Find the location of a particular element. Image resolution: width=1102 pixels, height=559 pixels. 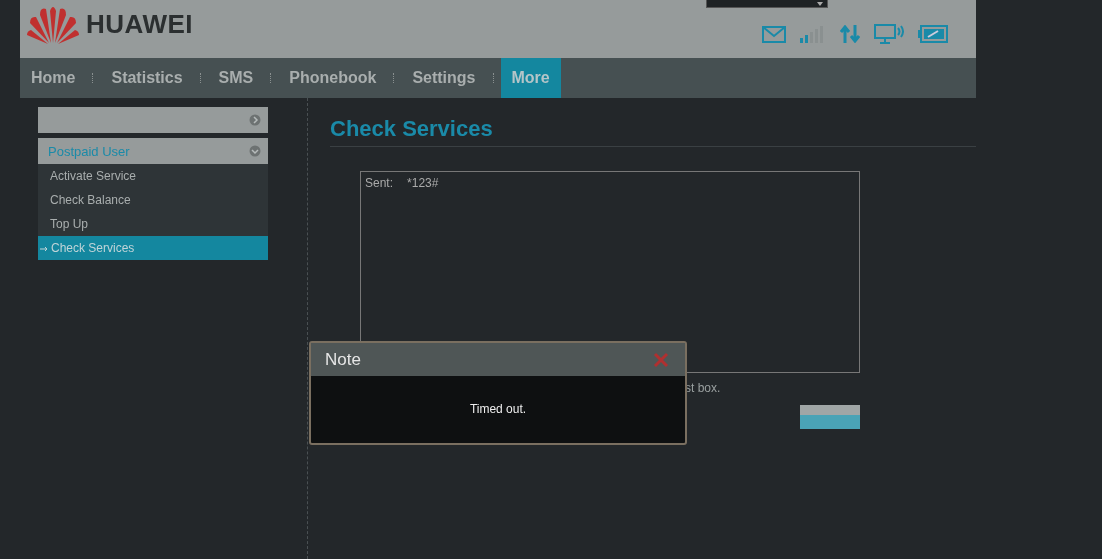

up-down-arrows-icon is located at coordinates (850, 34).